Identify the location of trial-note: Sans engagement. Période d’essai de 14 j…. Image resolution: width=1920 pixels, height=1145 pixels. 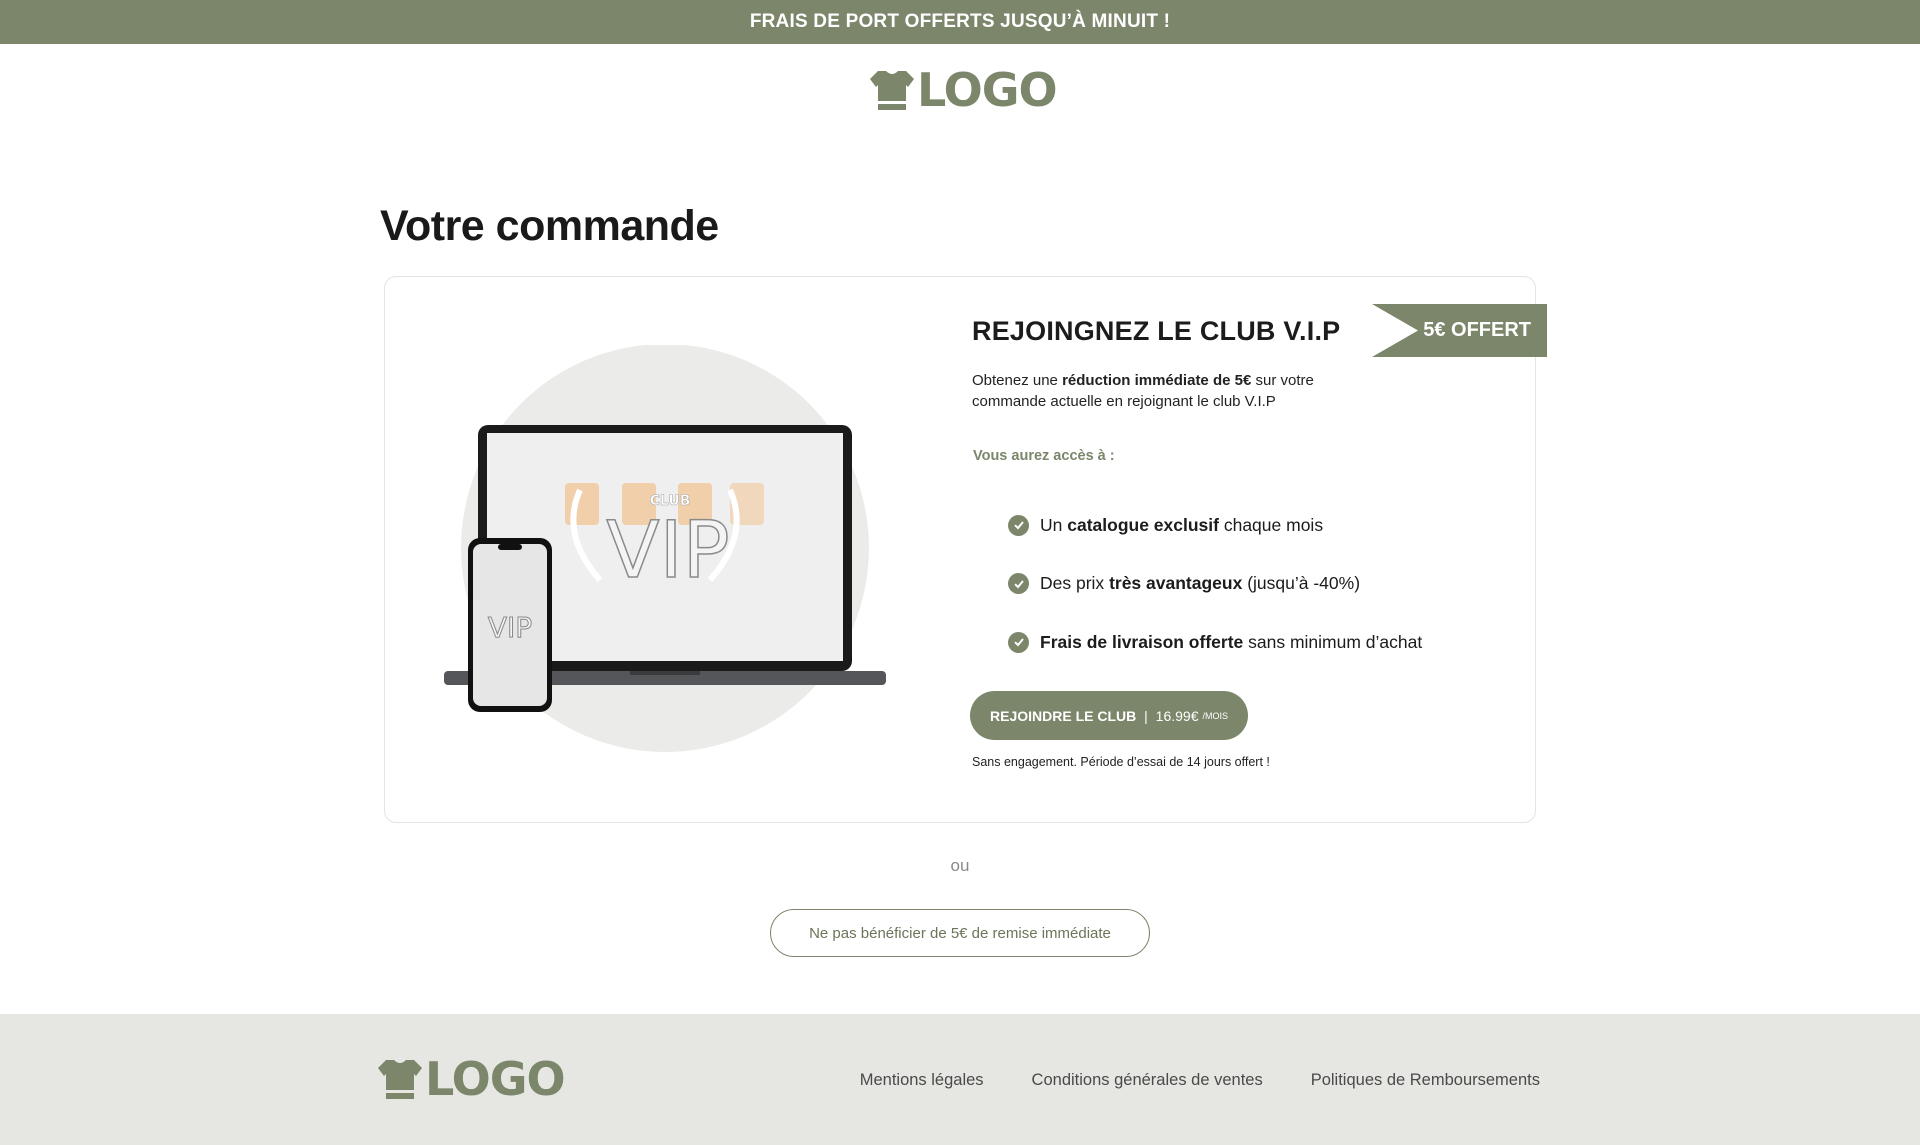
(1121, 762).